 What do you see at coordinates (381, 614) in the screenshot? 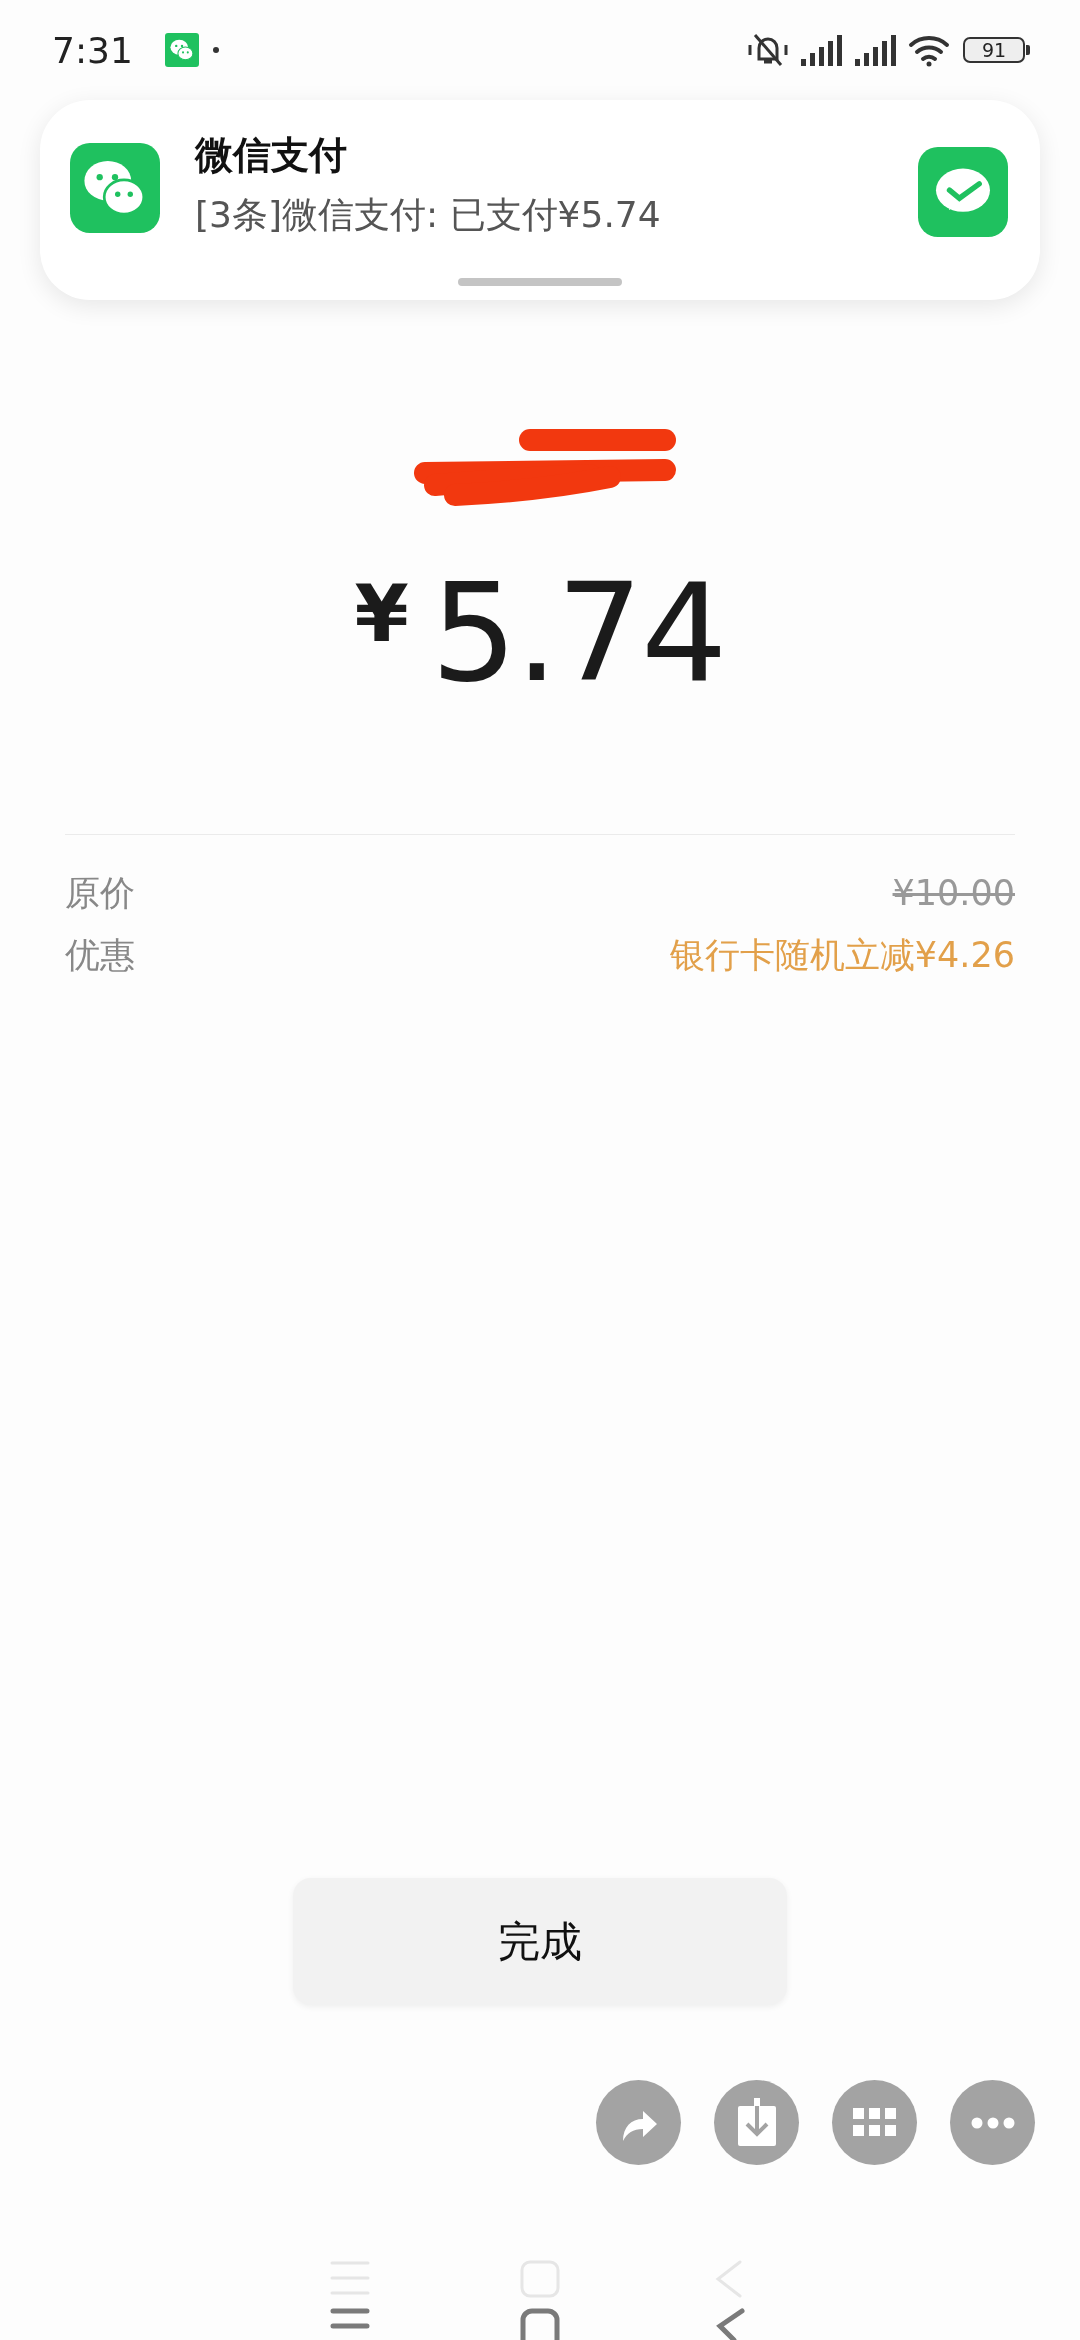
I see `currency-symbol: ¥` at bounding box center [381, 614].